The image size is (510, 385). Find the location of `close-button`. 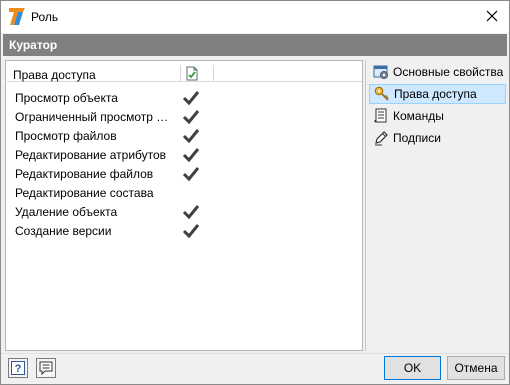

close-button is located at coordinates (492, 16).